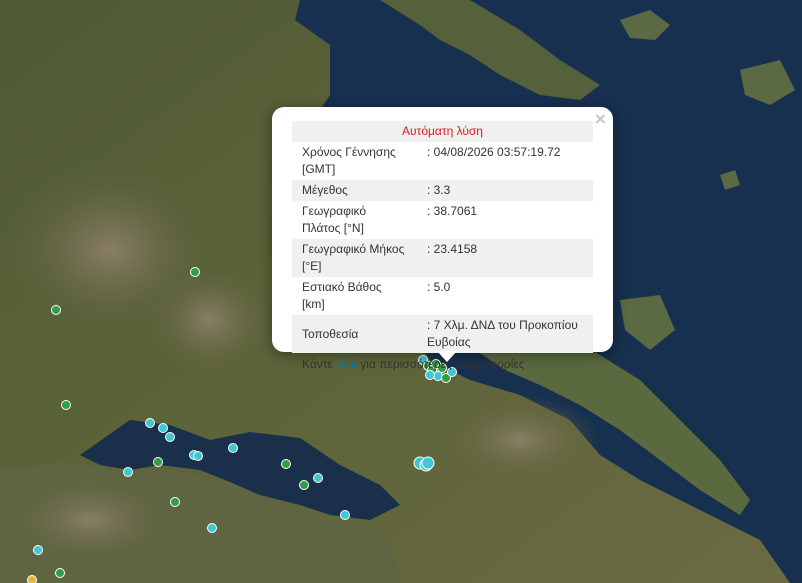  Describe the element at coordinates (317, 364) in the screenshot. I see `footer-prefix: Κάντε` at that location.